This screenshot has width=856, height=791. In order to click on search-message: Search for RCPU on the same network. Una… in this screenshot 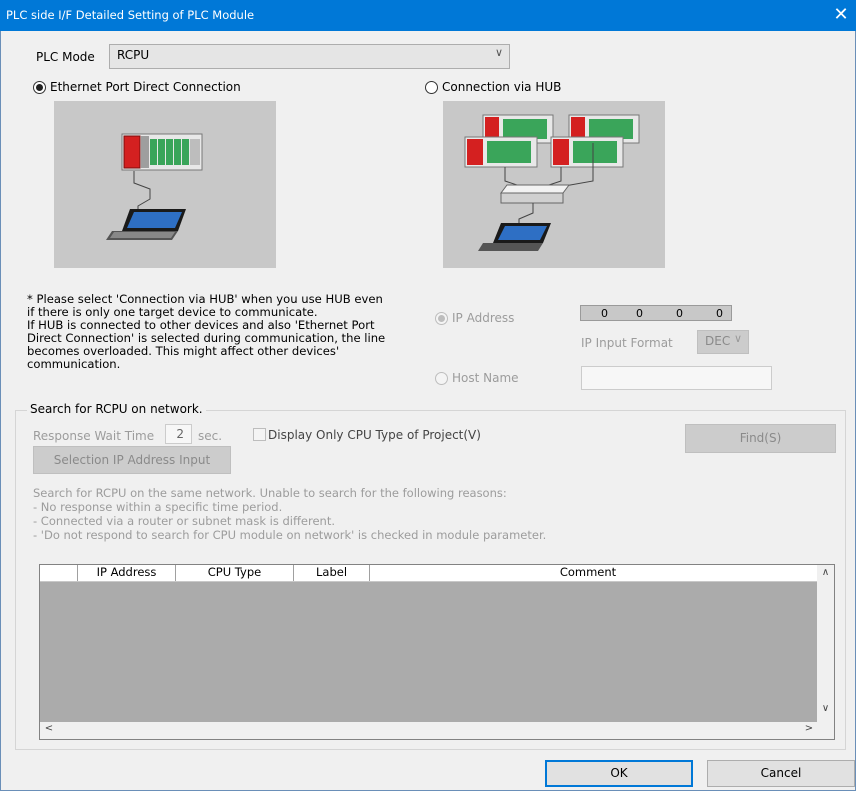, I will do `click(433, 514)`.